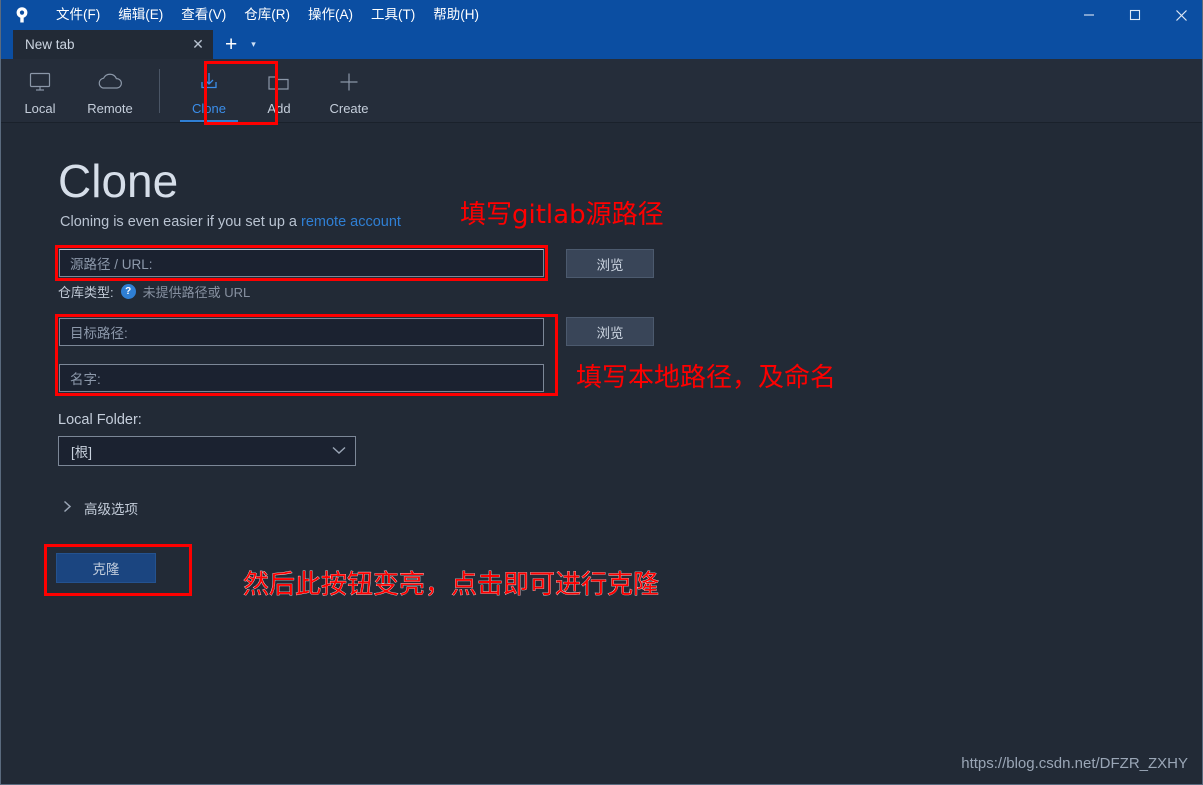 The height and width of the screenshot is (785, 1203). I want to click on tab-new-tab: New tab ✕, so click(113, 44).